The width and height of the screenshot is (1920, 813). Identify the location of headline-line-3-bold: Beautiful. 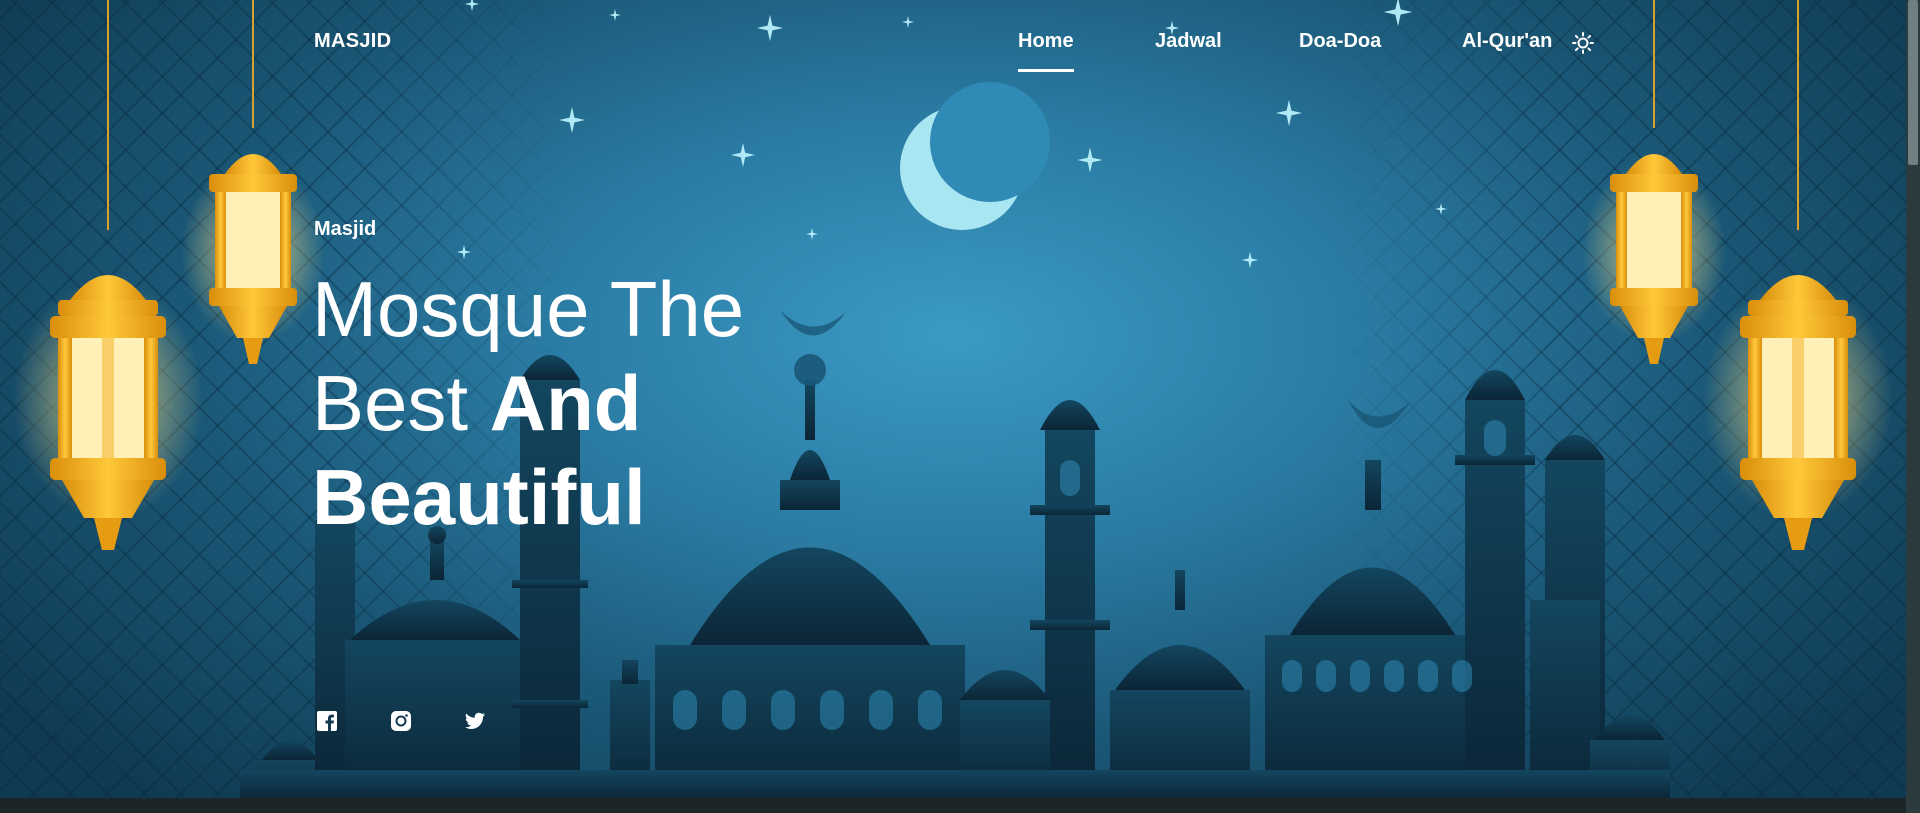
(479, 497).